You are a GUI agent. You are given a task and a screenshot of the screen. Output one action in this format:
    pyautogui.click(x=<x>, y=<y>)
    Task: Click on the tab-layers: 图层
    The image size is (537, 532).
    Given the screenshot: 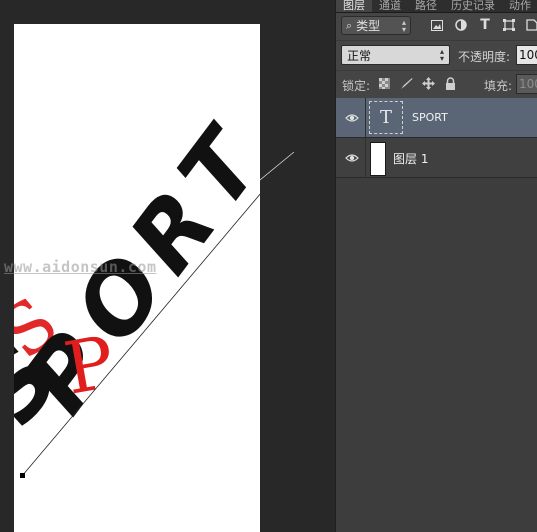 What is the action you would take?
    pyautogui.click(x=354, y=6)
    